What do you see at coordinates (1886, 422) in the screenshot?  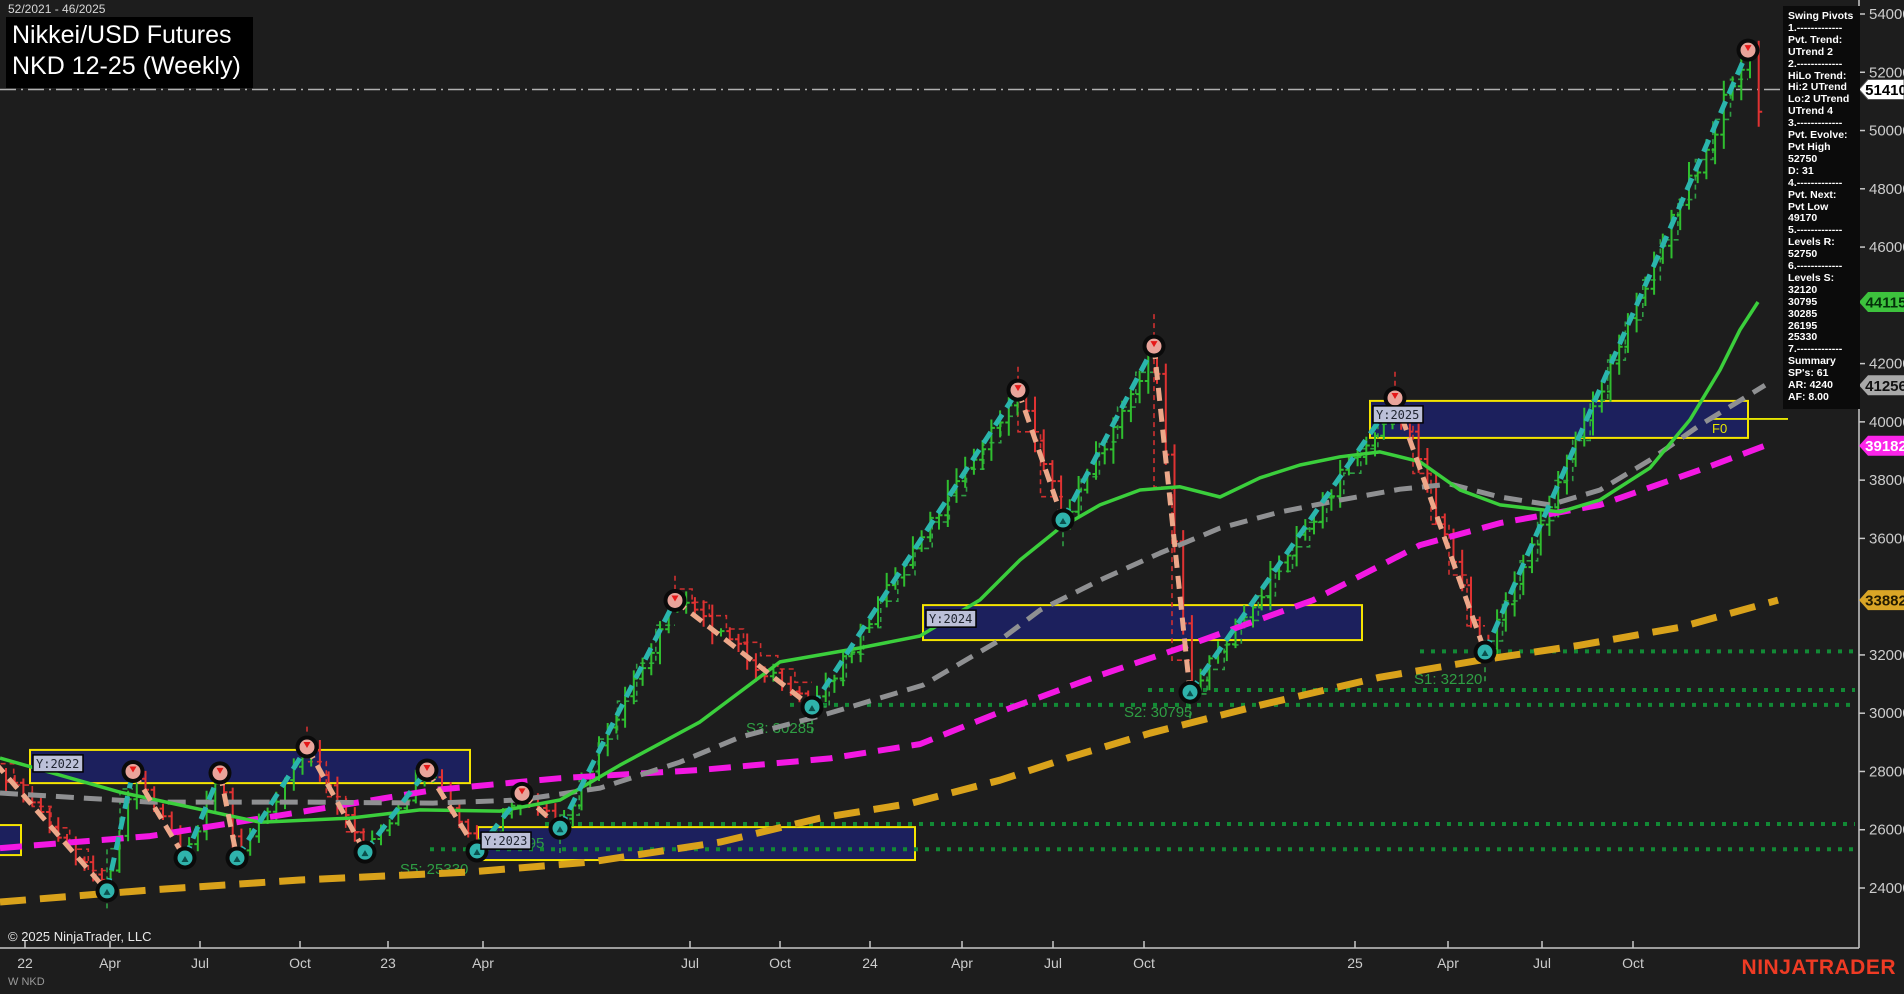 I see `price-tick-label: 40000` at bounding box center [1886, 422].